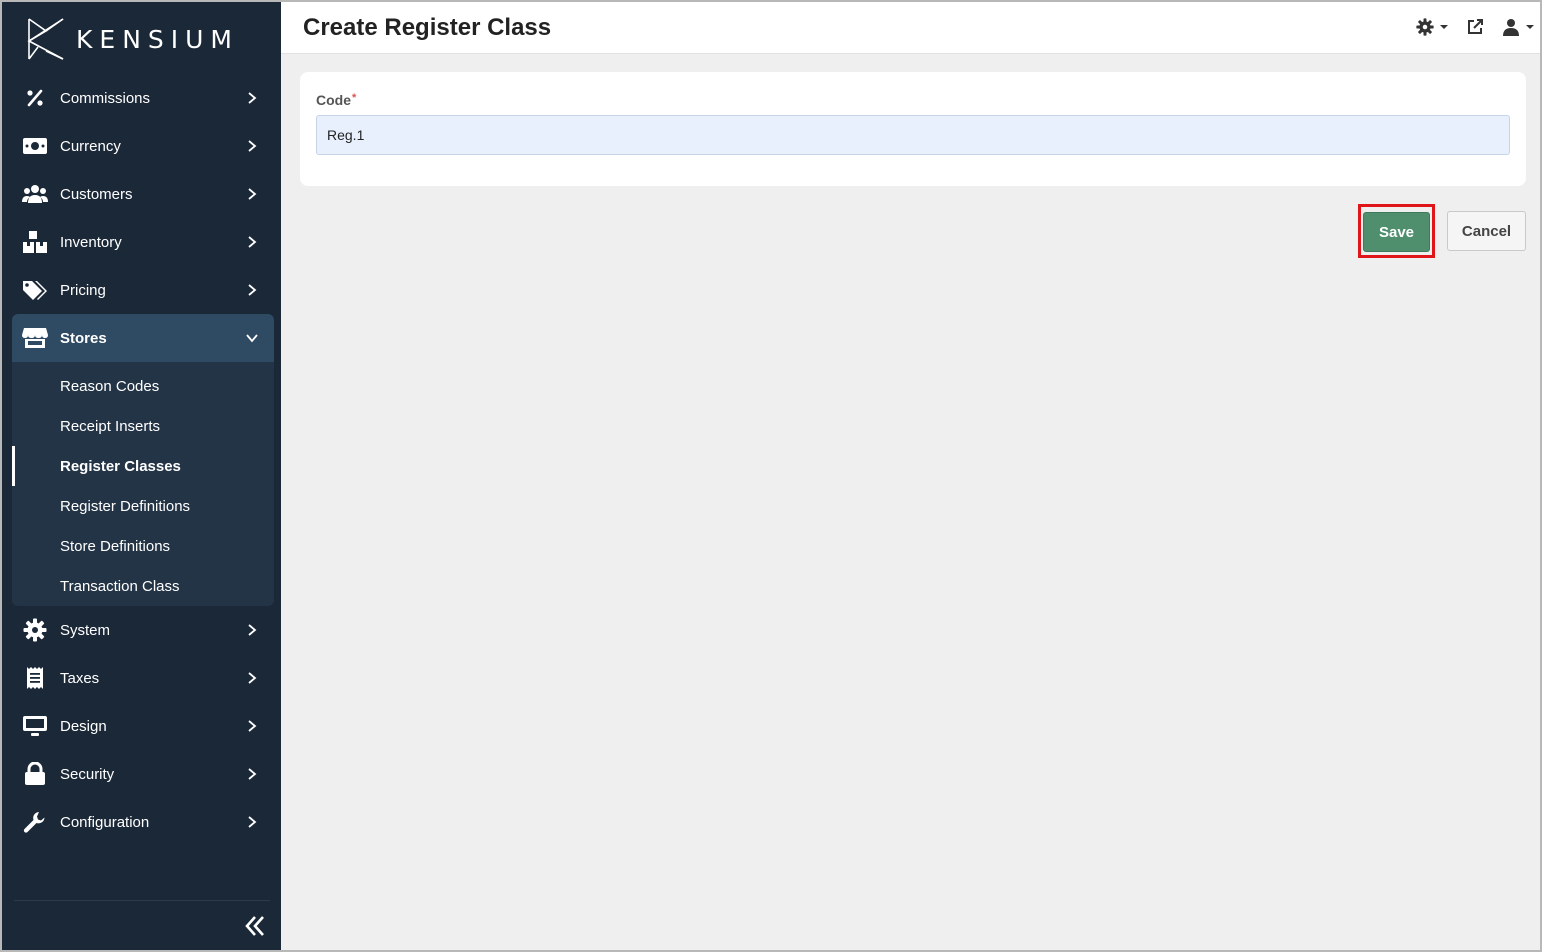  What do you see at coordinates (91, 242) in the screenshot?
I see `sidebar-item-label: Inventory` at bounding box center [91, 242].